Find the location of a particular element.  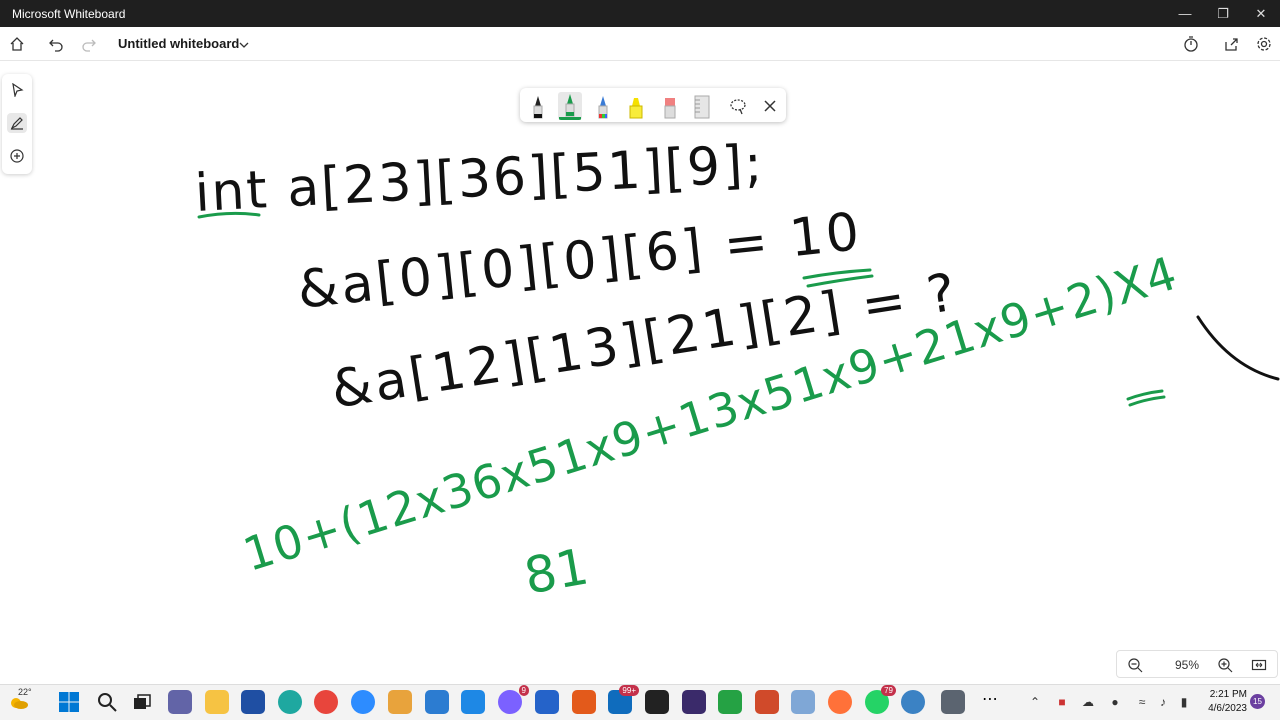

weather-temperature: 22° is located at coordinates (25, 692).